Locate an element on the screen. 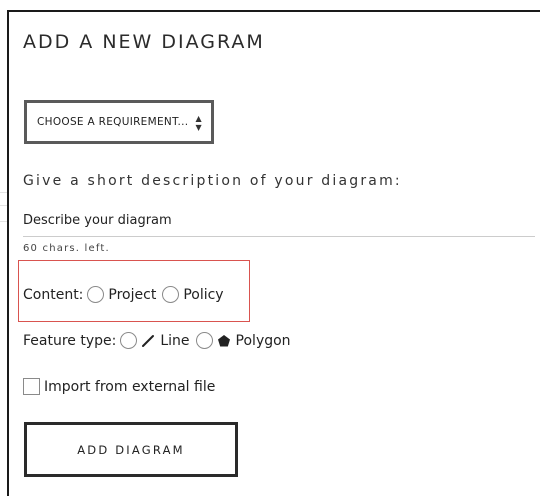  feature-polygon-radio is located at coordinates (204, 340).